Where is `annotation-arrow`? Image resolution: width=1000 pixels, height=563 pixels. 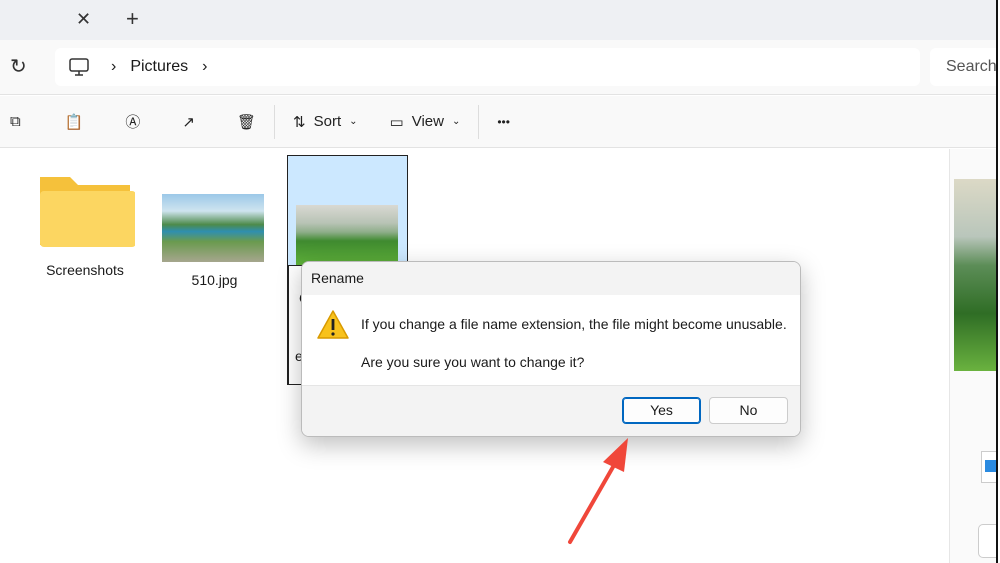
annotation-arrow is located at coordinates (598, 491).